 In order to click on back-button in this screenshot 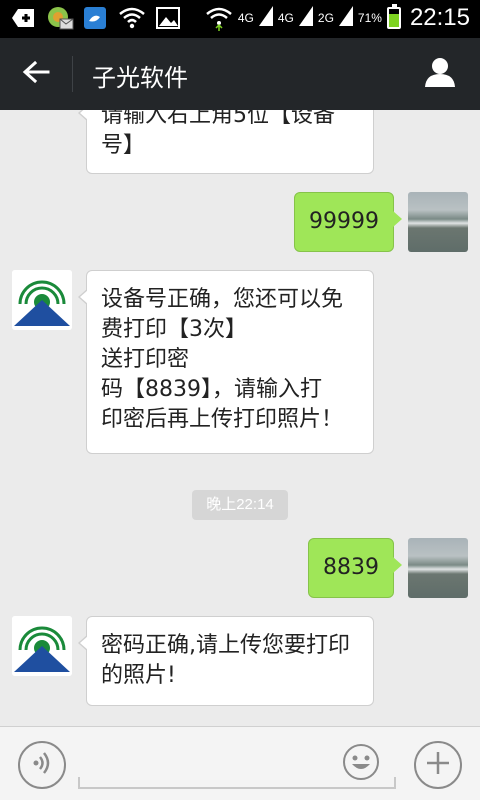, I will do `click(36, 74)`.